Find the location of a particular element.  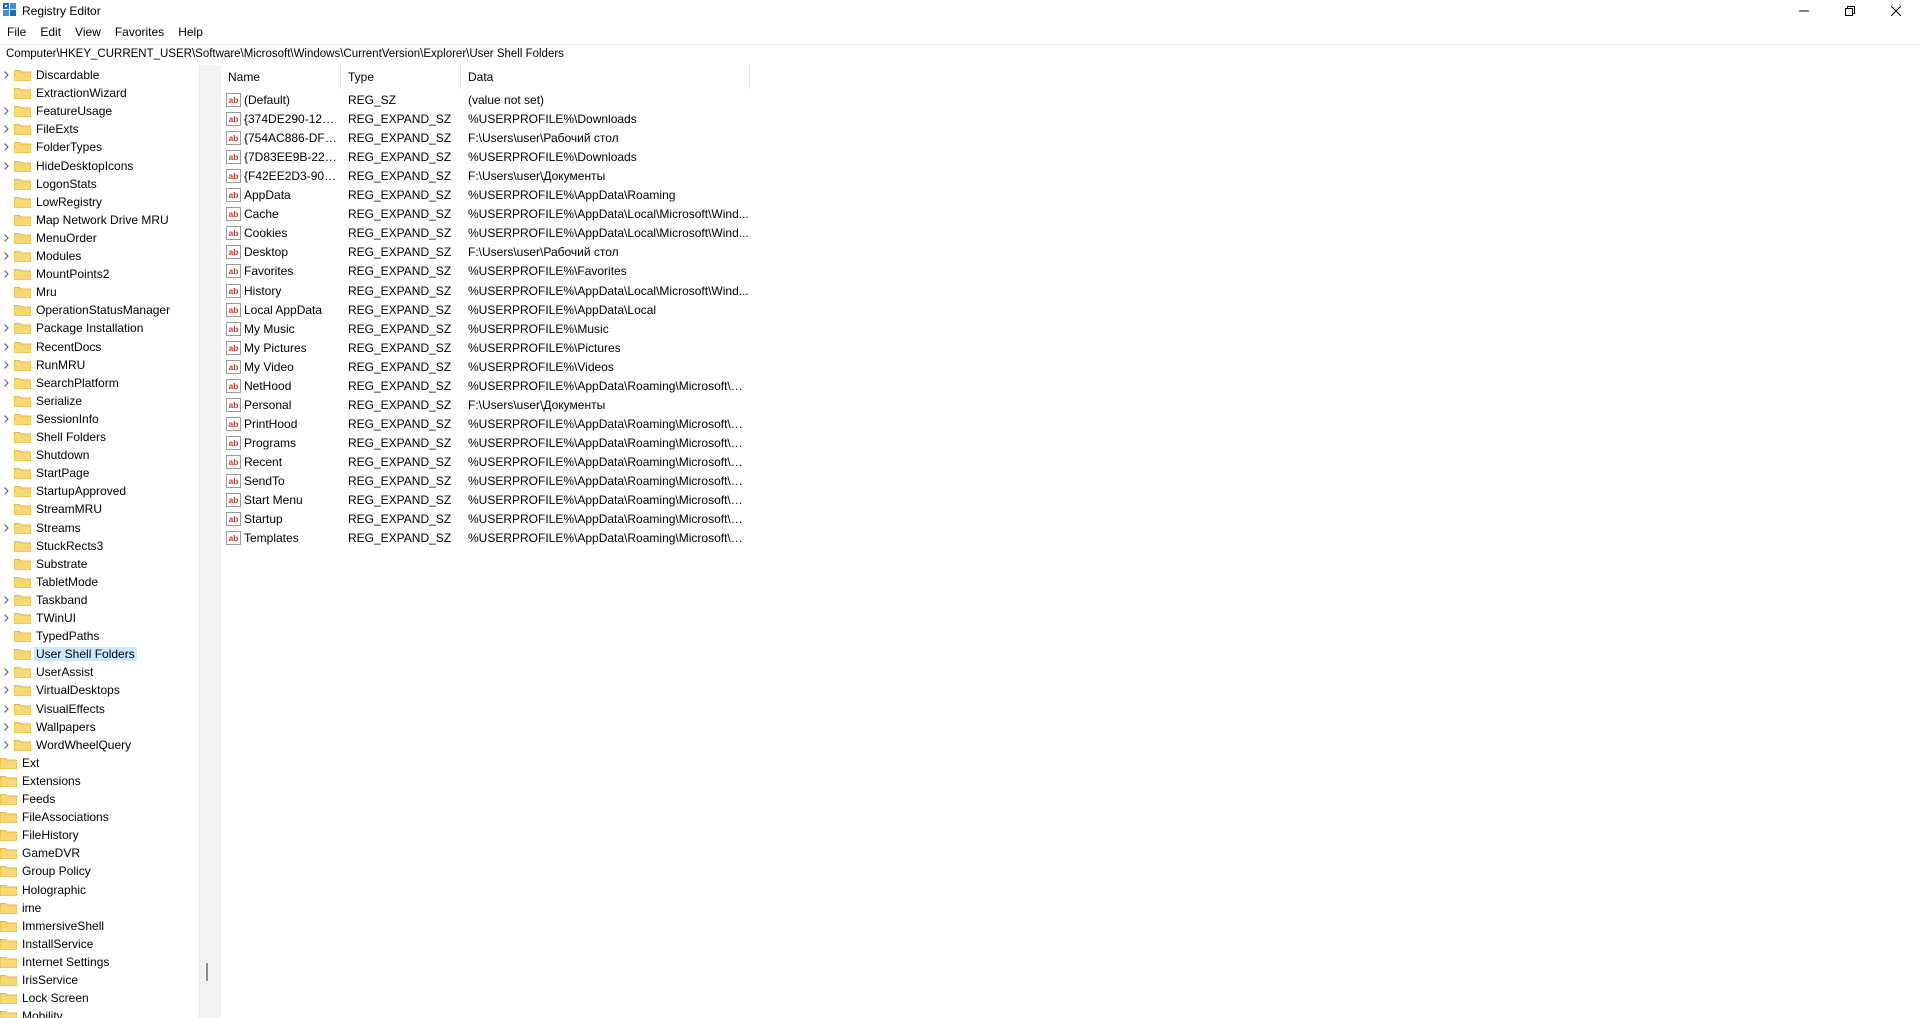

tree-item: Serialize is located at coordinates (42, 401).